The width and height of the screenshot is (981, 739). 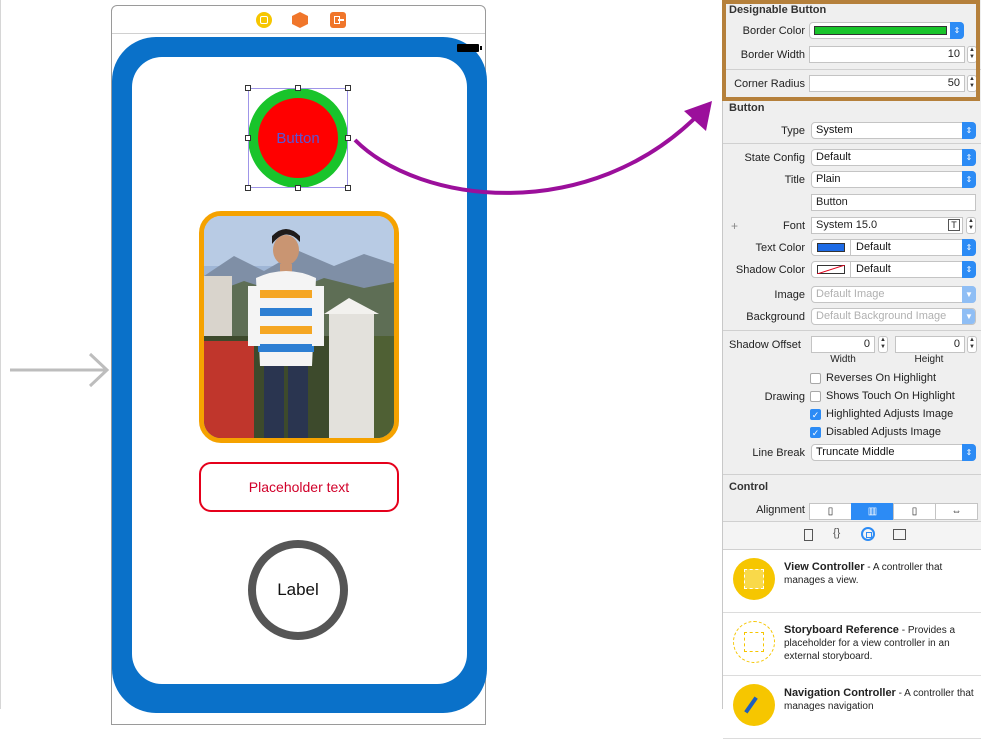 I want to click on title-type-value: Plain, so click(x=828, y=179).